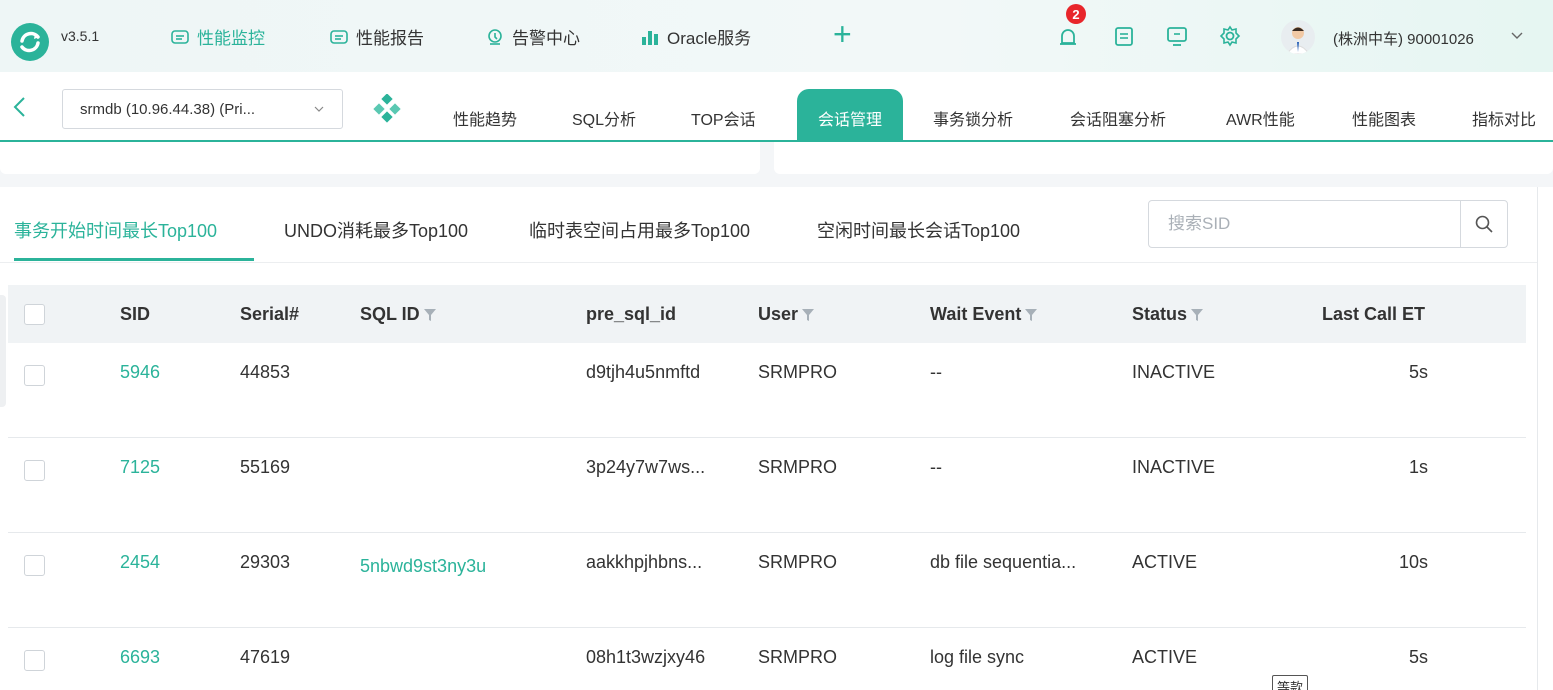 This screenshot has width=1553, height=690. What do you see at coordinates (918, 230) in the screenshot?
I see `tab-idle-sessions: 空闲时间最长会话Top100` at bounding box center [918, 230].